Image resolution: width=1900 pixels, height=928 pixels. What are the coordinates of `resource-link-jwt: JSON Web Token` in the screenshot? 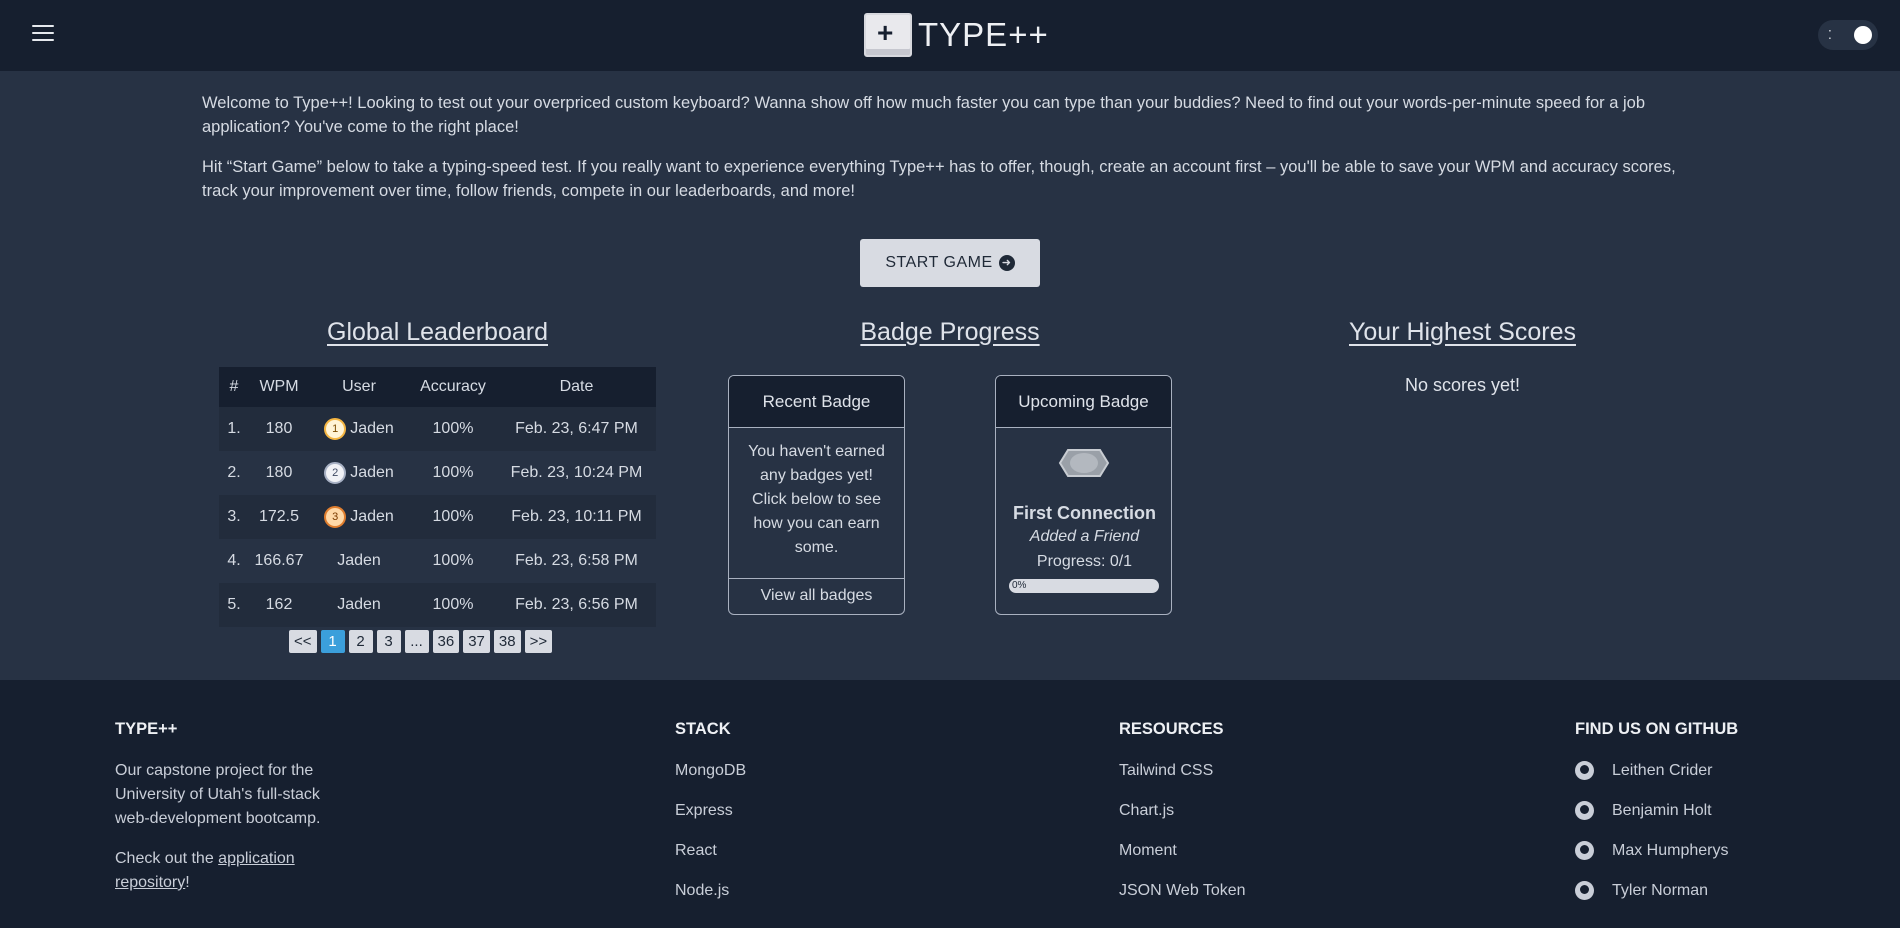 It's located at (1182, 899).